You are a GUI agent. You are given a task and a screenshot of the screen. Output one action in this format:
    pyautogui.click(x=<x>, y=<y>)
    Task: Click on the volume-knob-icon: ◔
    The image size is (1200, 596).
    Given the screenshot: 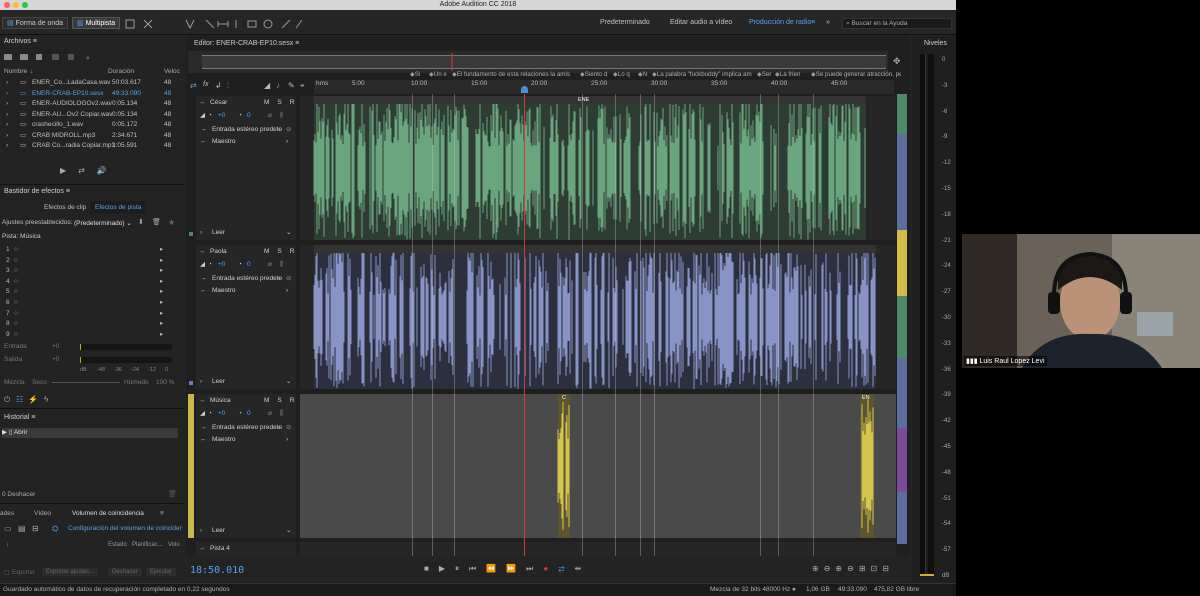 What is the action you would take?
    pyautogui.click(x=210, y=265)
    